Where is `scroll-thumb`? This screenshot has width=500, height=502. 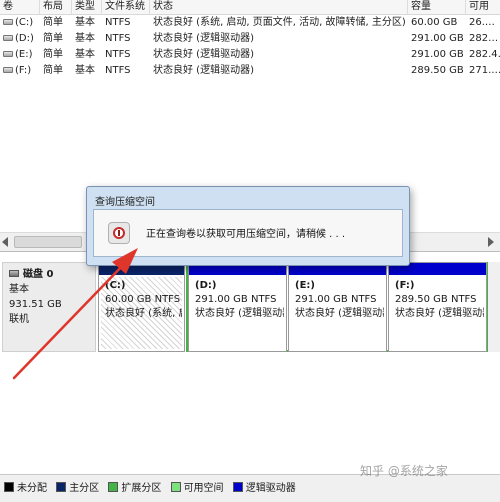
scroll-thumb is located at coordinates (48, 242).